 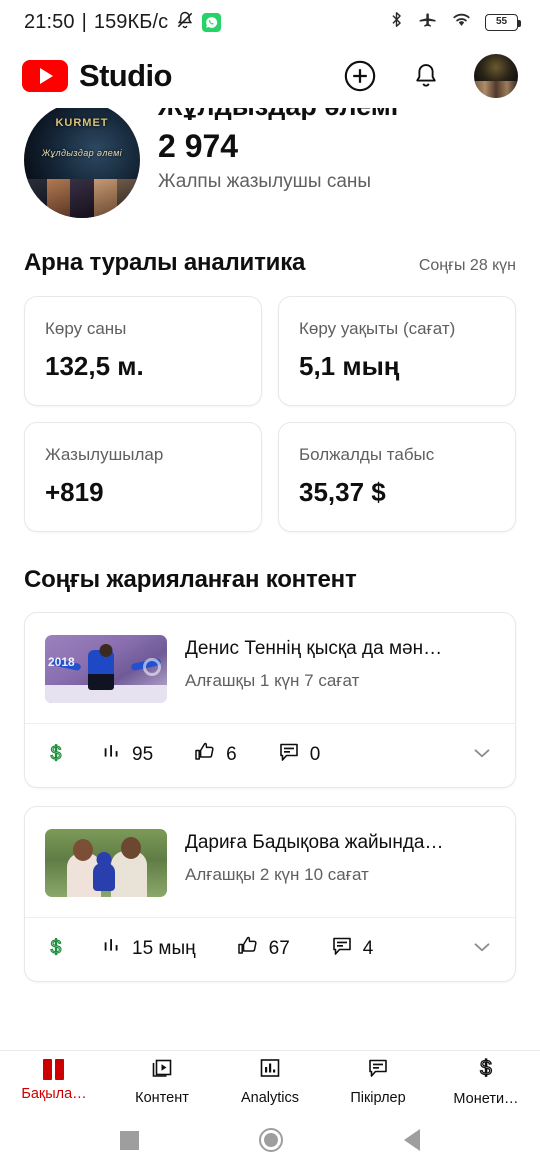 I want to click on video-views-count: 95, so click(x=143, y=755).